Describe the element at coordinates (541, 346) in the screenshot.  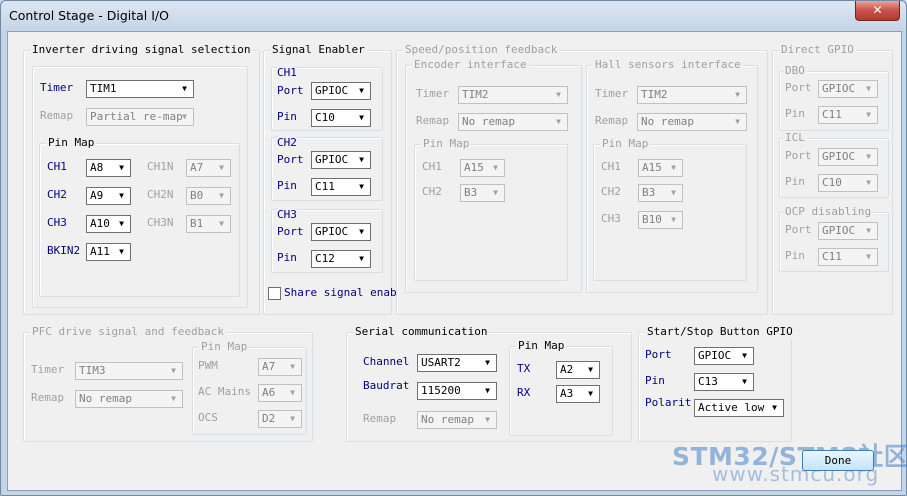
I see `serial-pinmap-legend: Pin Map` at that location.